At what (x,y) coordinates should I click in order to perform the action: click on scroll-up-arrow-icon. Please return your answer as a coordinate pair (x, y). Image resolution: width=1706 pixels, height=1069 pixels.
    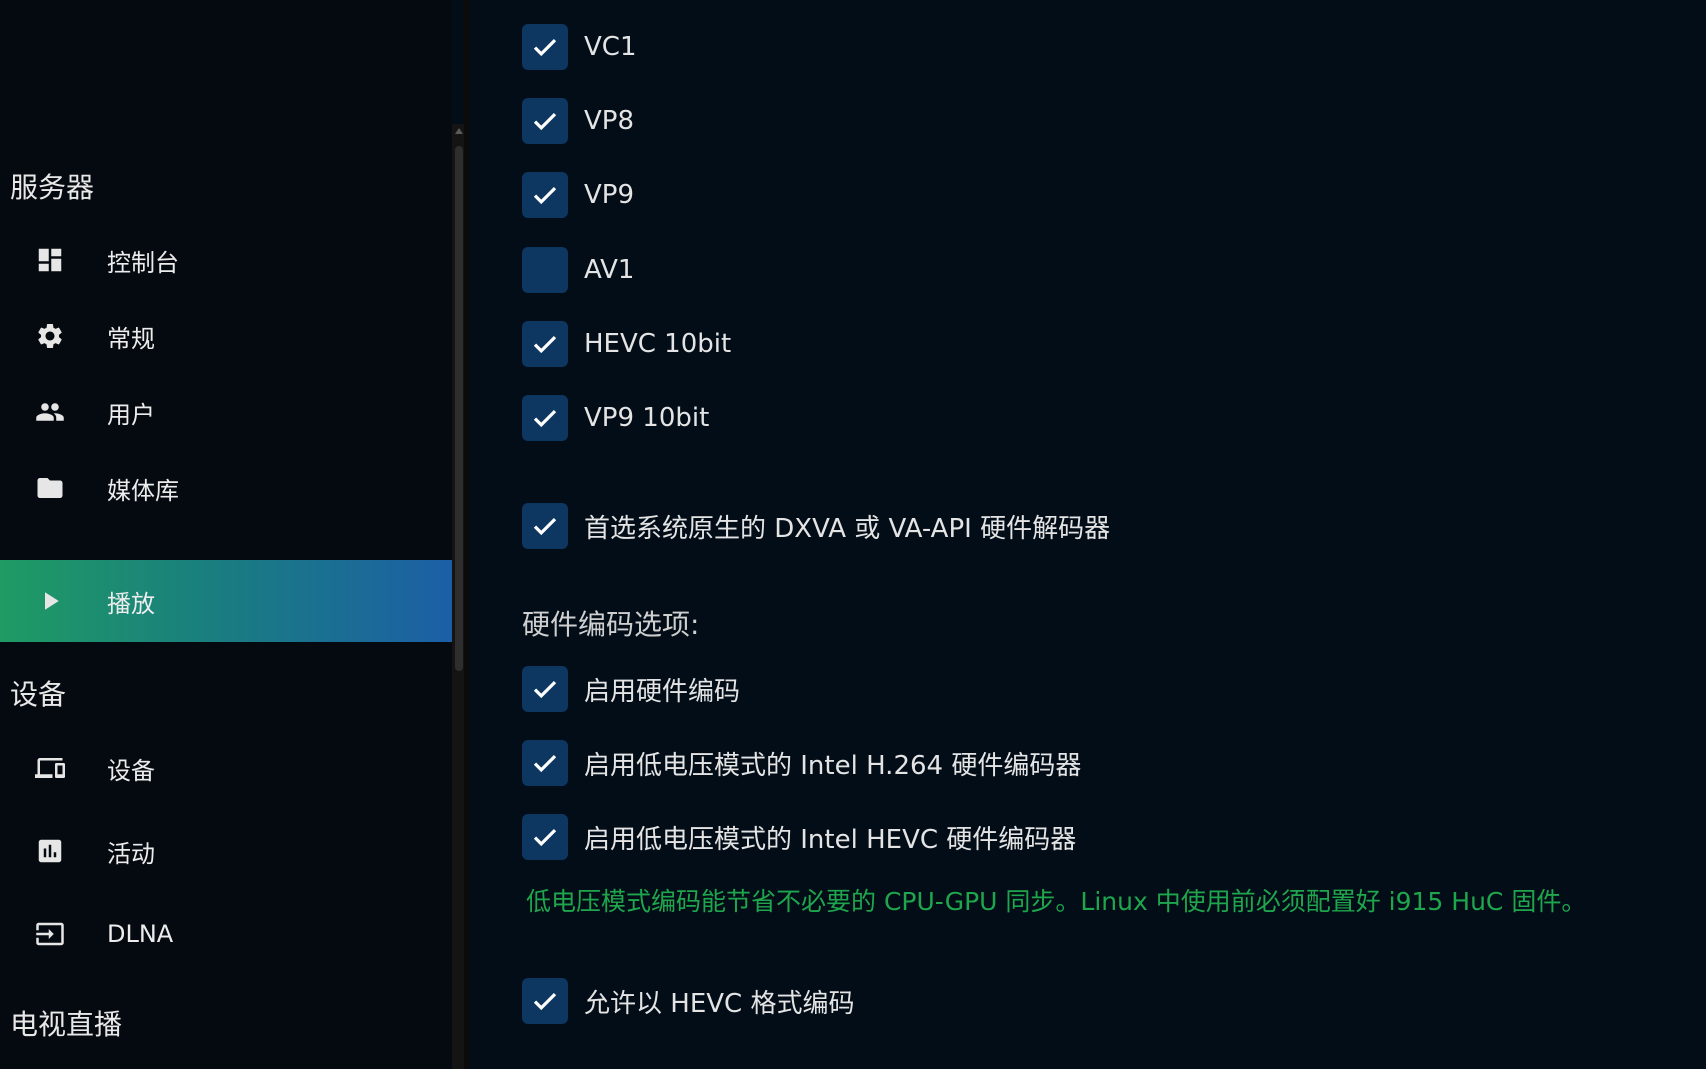
    Looking at the image, I should click on (459, 131).